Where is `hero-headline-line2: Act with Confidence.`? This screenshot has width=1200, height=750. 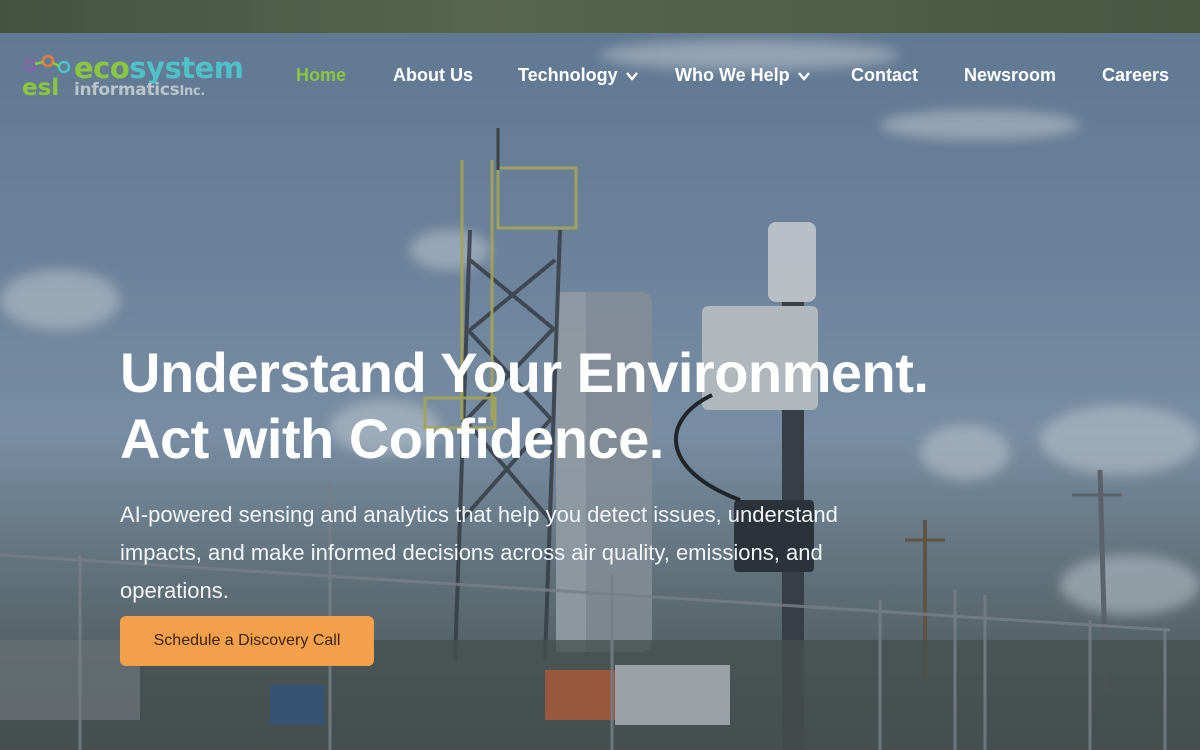 hero-headline-line2: Act with Confidence. is located at coordinates (392, 438).